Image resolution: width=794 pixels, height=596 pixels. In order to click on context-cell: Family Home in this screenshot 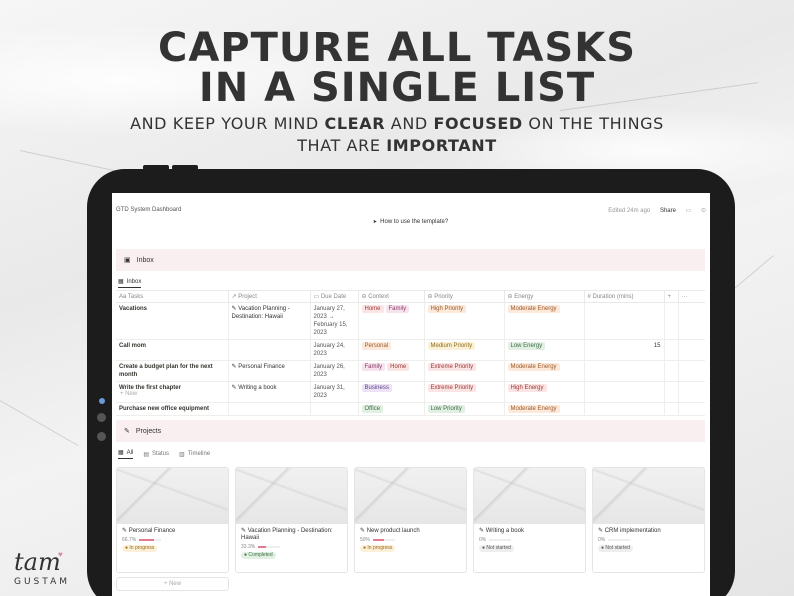, I will do `click(391, 371)`.